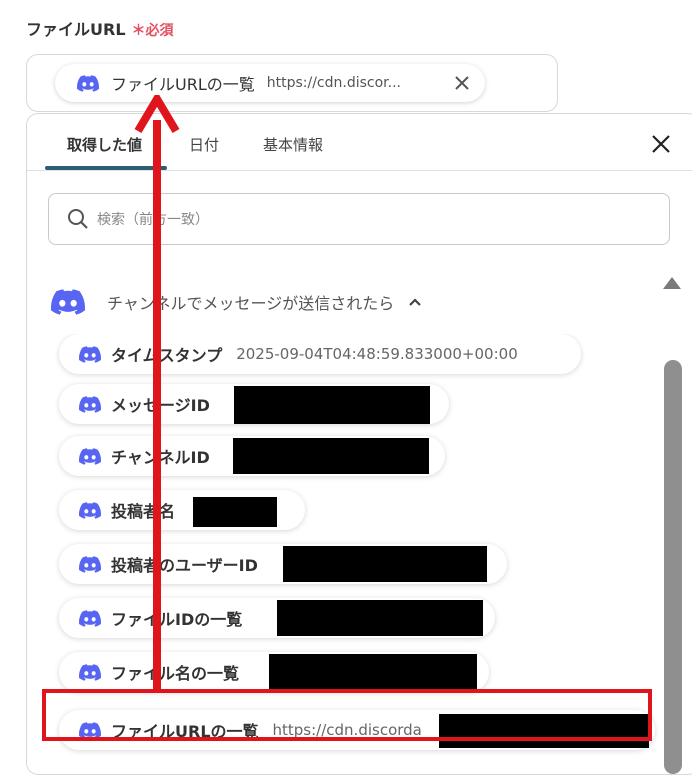  I want to click on item-label: 投稿者名, so click(143, 511).